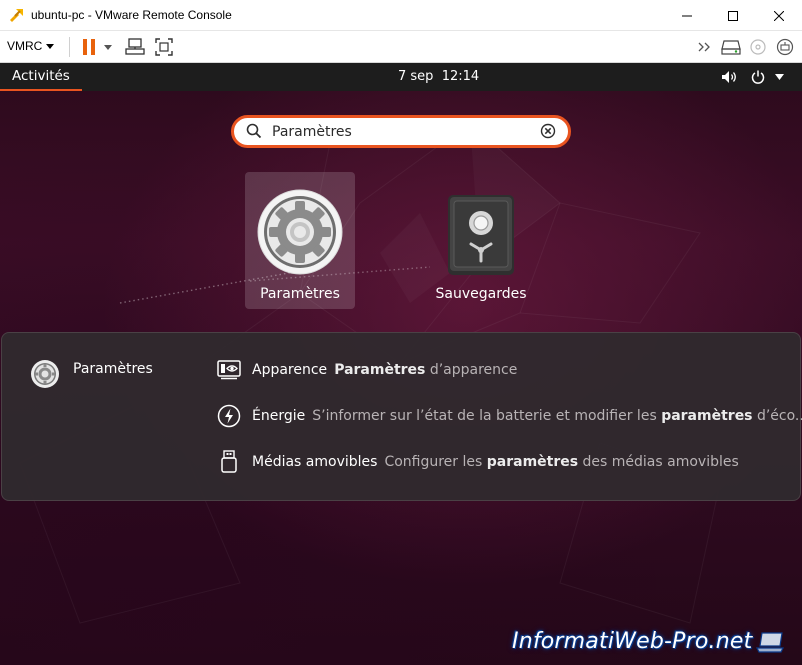 The height and width of the screenshot is (665, 802). I want to click on clear-search-icon, so click(548, 133).